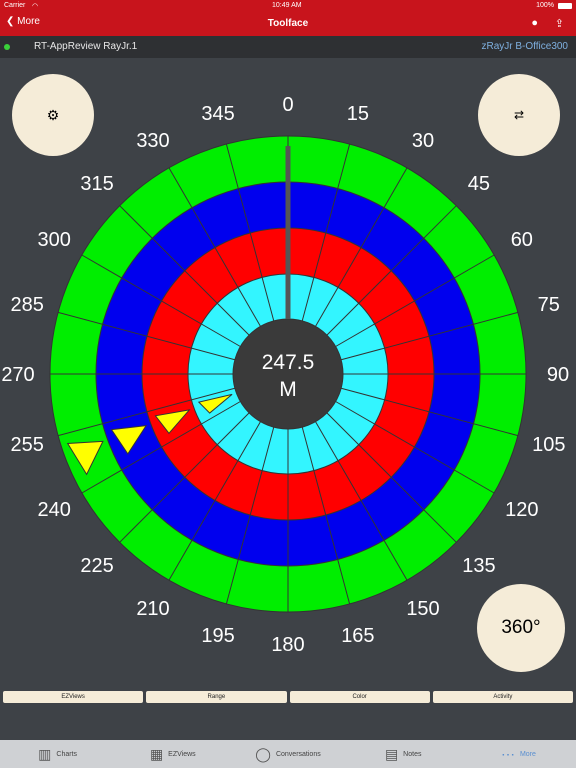  Describe the element at coordinates (287, 645) in the screenshot. I see `angle-tick-label: 180` at that location.